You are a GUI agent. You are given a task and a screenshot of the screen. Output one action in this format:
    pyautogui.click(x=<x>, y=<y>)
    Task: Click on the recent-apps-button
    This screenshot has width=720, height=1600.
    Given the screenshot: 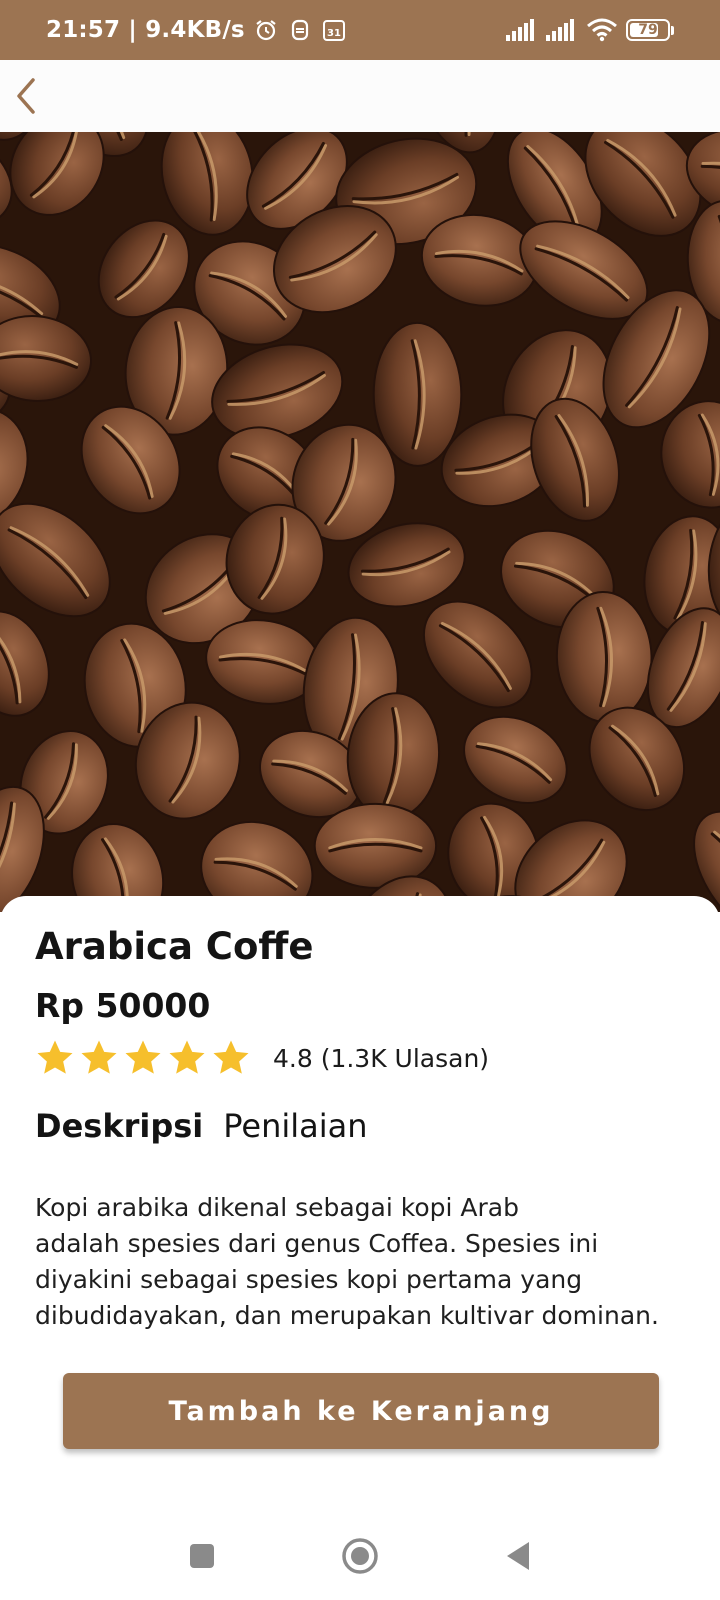 What is the action you would take?
    pyautogui.click(x=202, y=1556)
    